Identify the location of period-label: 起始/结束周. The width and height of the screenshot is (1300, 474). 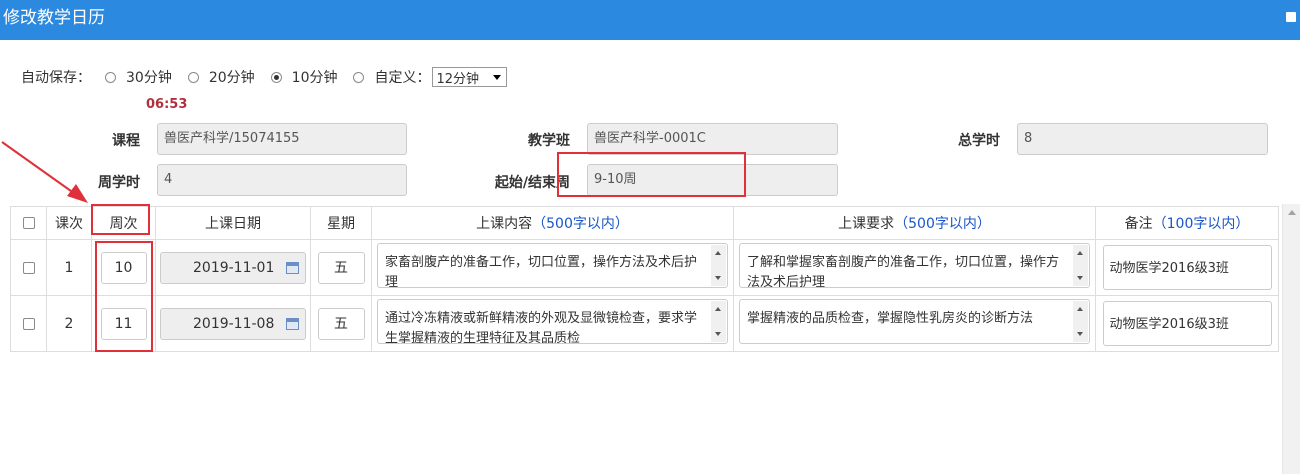
(532, 183).